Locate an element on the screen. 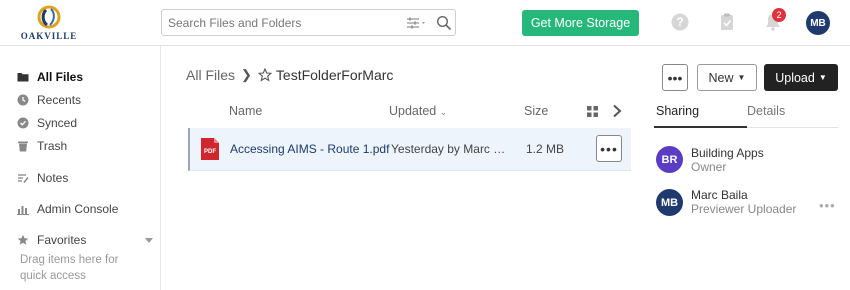 The image size is (850, 290). collaborator-role: Owner is located at coordinates (709, 167).